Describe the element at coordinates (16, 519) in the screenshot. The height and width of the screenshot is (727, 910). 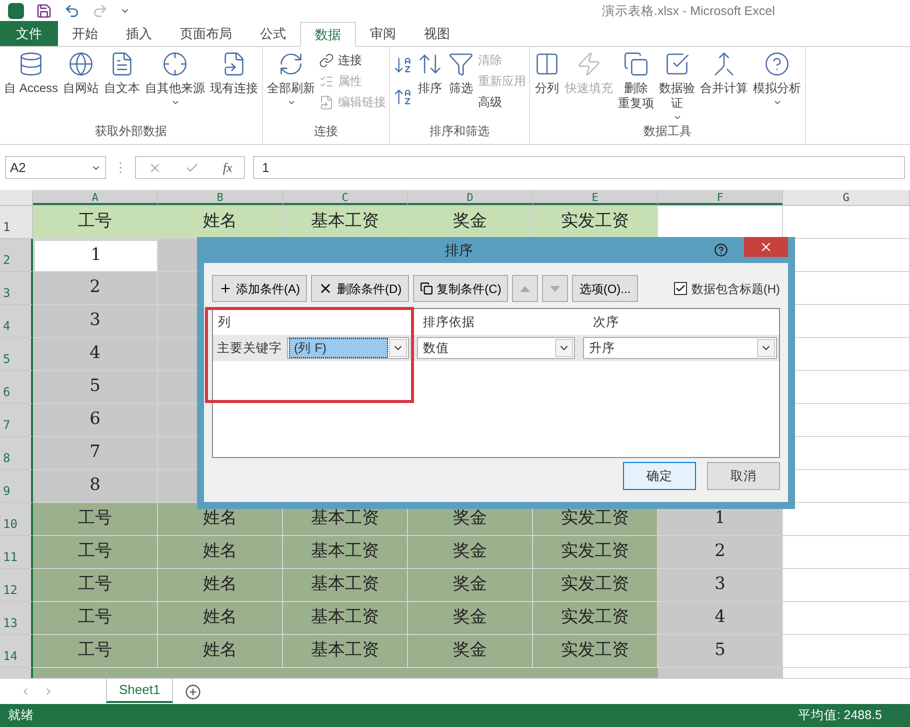
I see `row-header: 10` at that location.